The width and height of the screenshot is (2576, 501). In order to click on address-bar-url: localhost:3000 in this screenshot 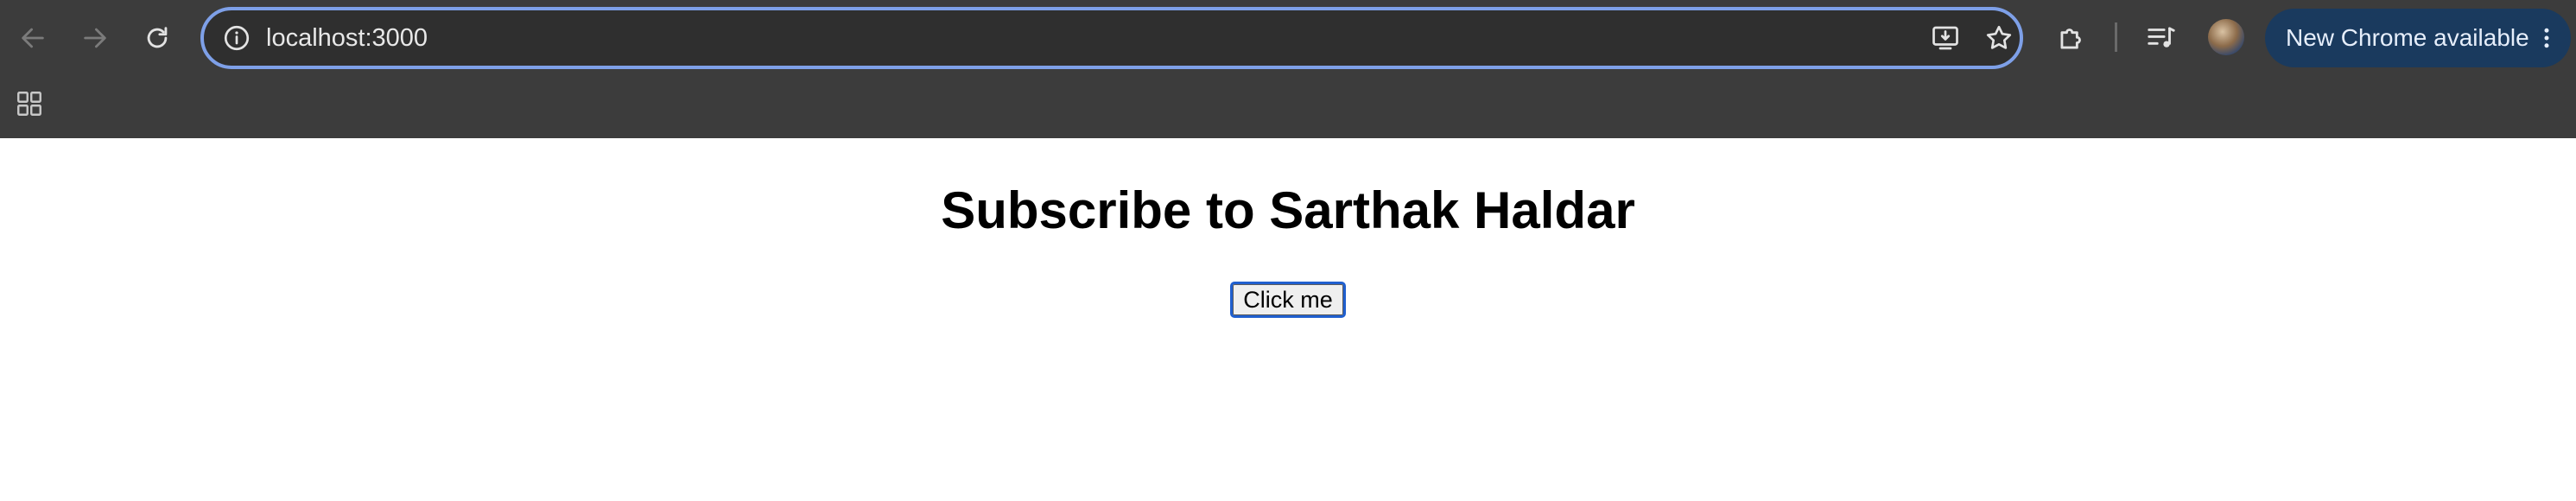, I will do `click(347, 38)`.